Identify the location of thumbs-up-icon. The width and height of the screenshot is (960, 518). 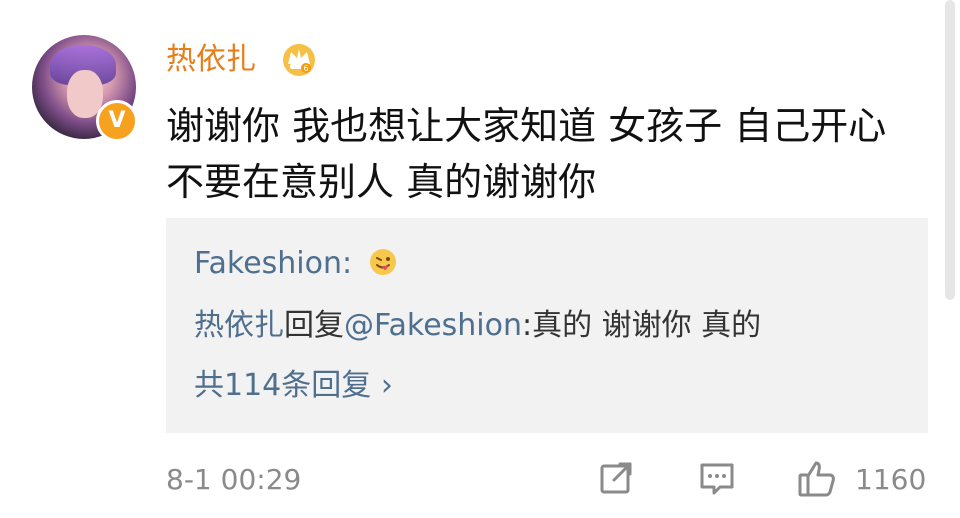
(817, 479).